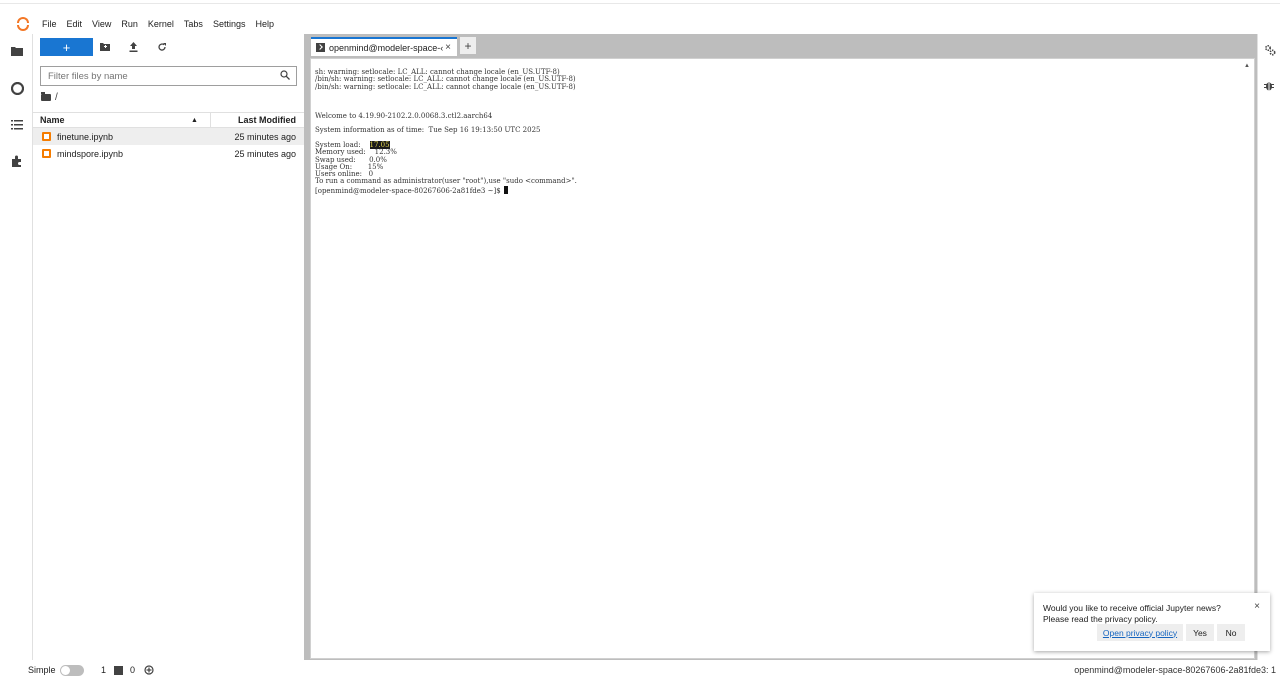  I want to click on yes-button: Yes, so click(1200, 632).